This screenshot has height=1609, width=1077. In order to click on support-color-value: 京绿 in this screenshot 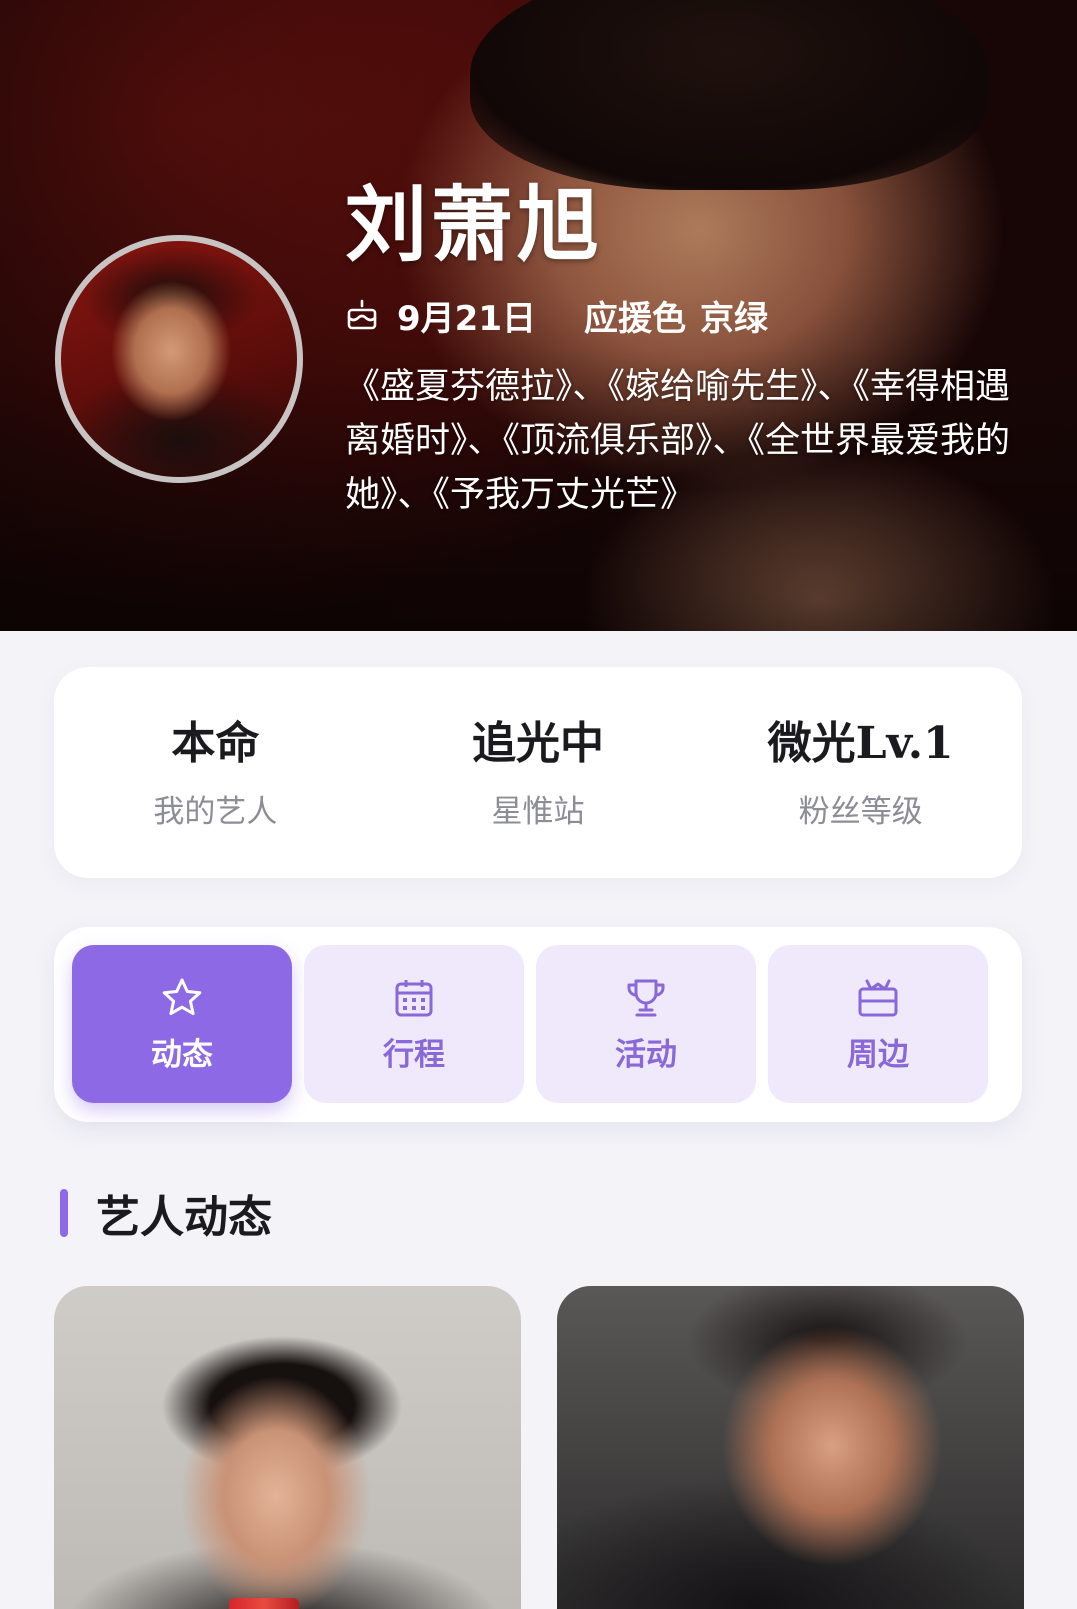, I will do `click(733, 318)`.